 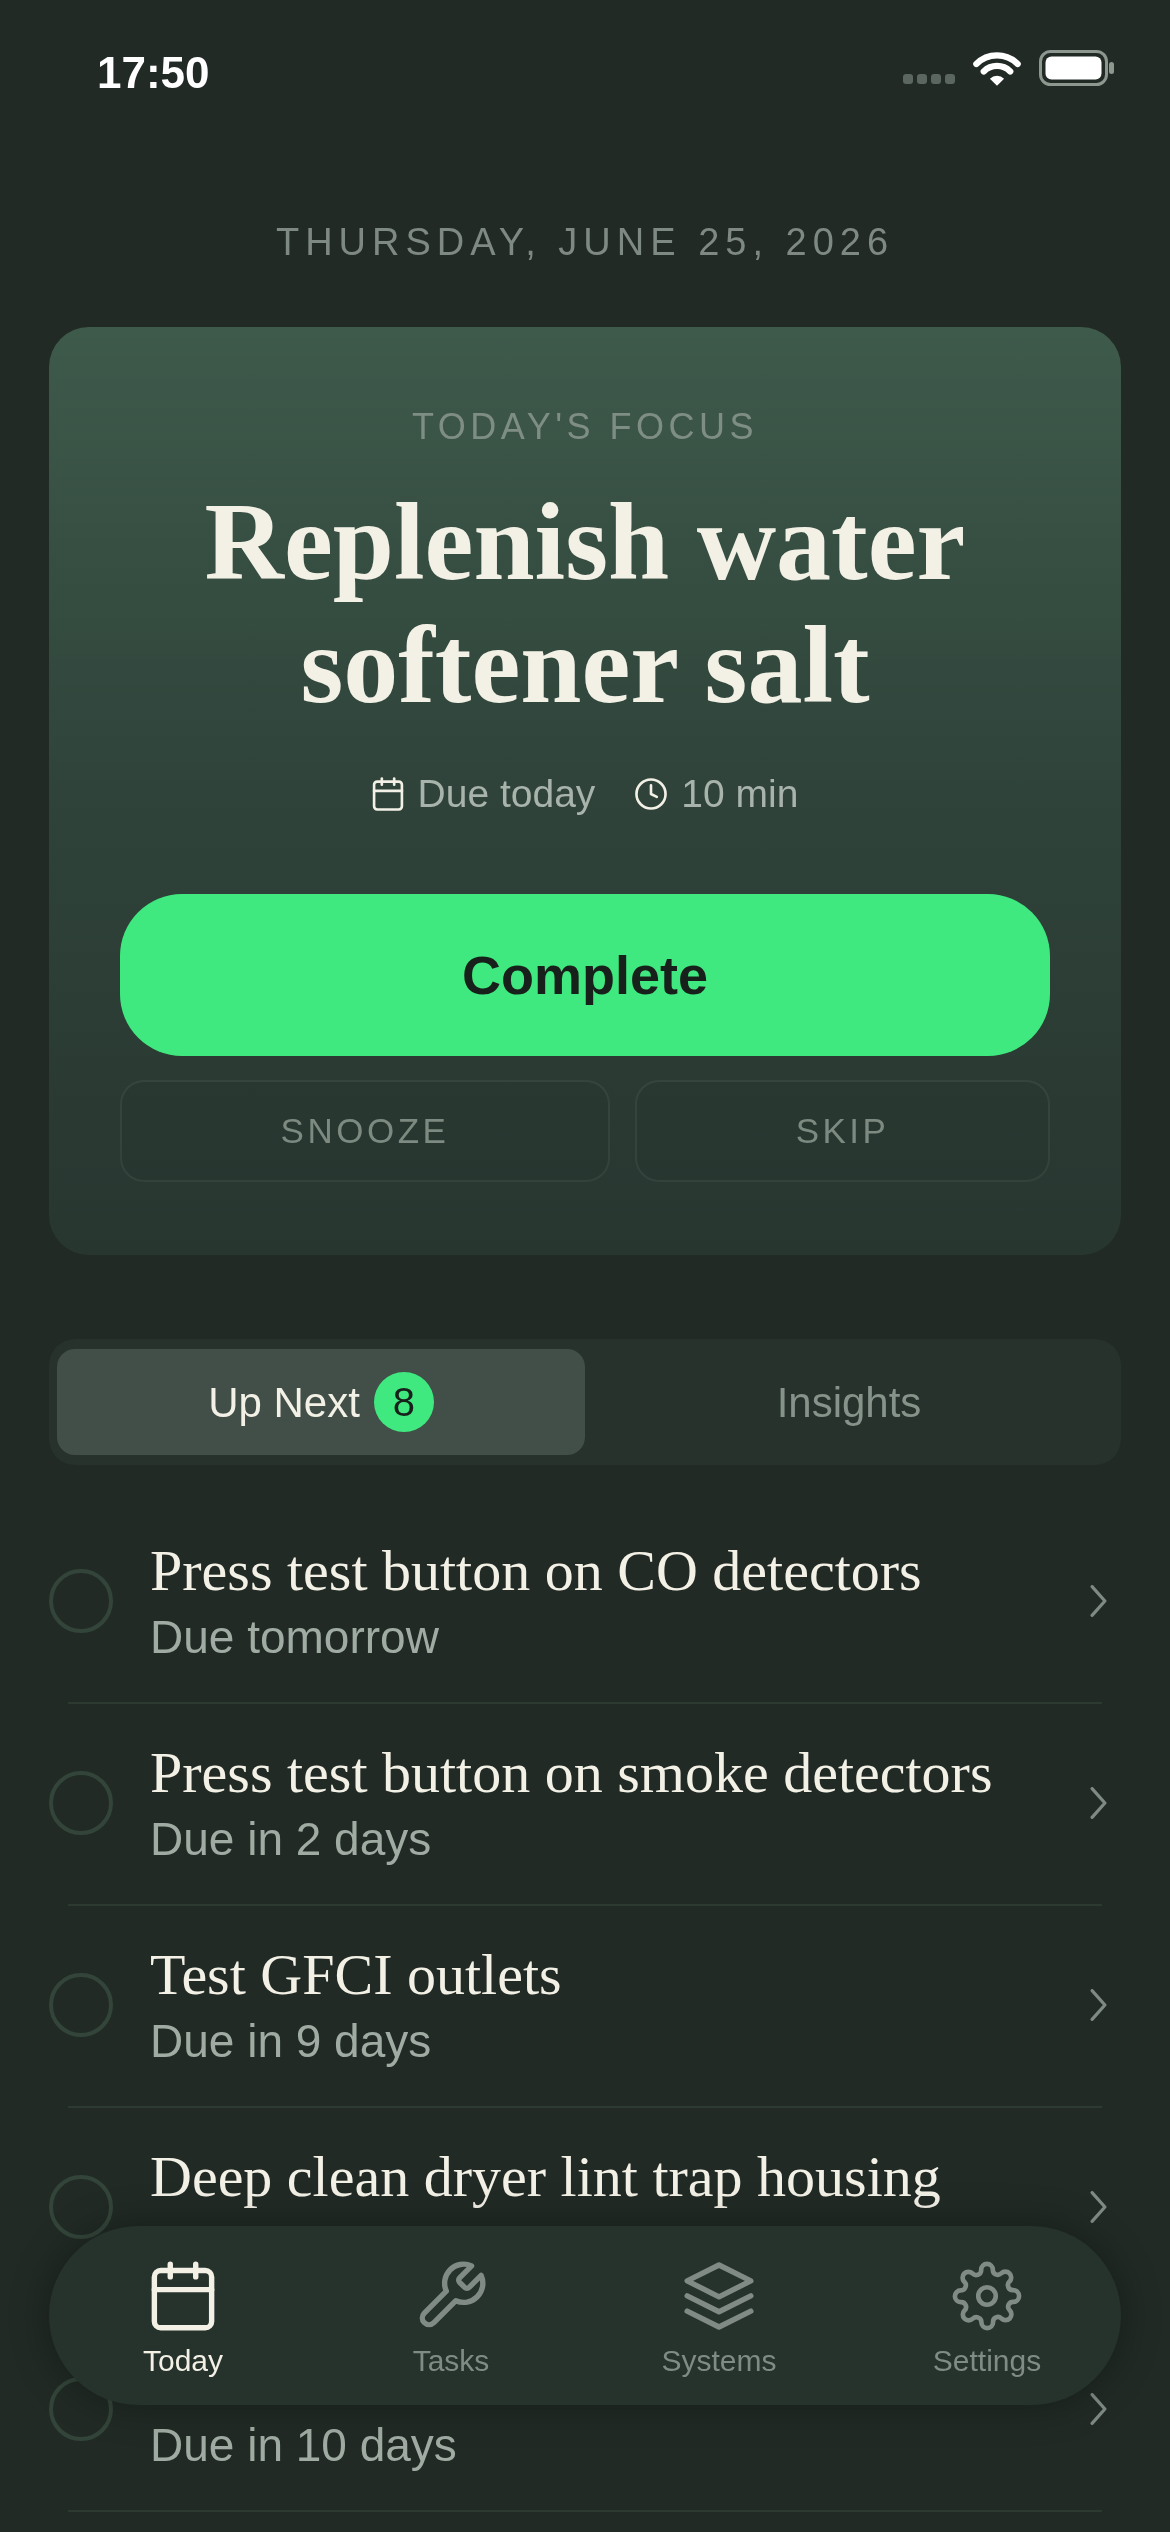 What do you see at coordinates (585, 604) in the screenshot?
I see `focus-task-title: Replenish water softener salt` at bounding box center [585, 604].